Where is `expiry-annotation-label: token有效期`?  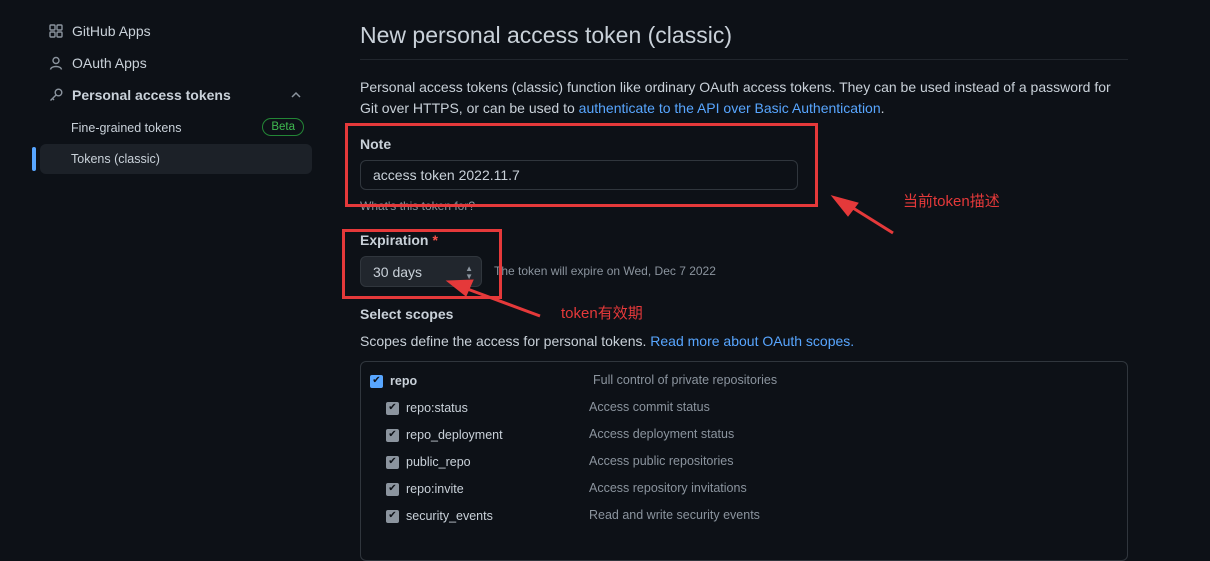
expiry-annotation-label: token有效期 is located at coordinates (602, 313).